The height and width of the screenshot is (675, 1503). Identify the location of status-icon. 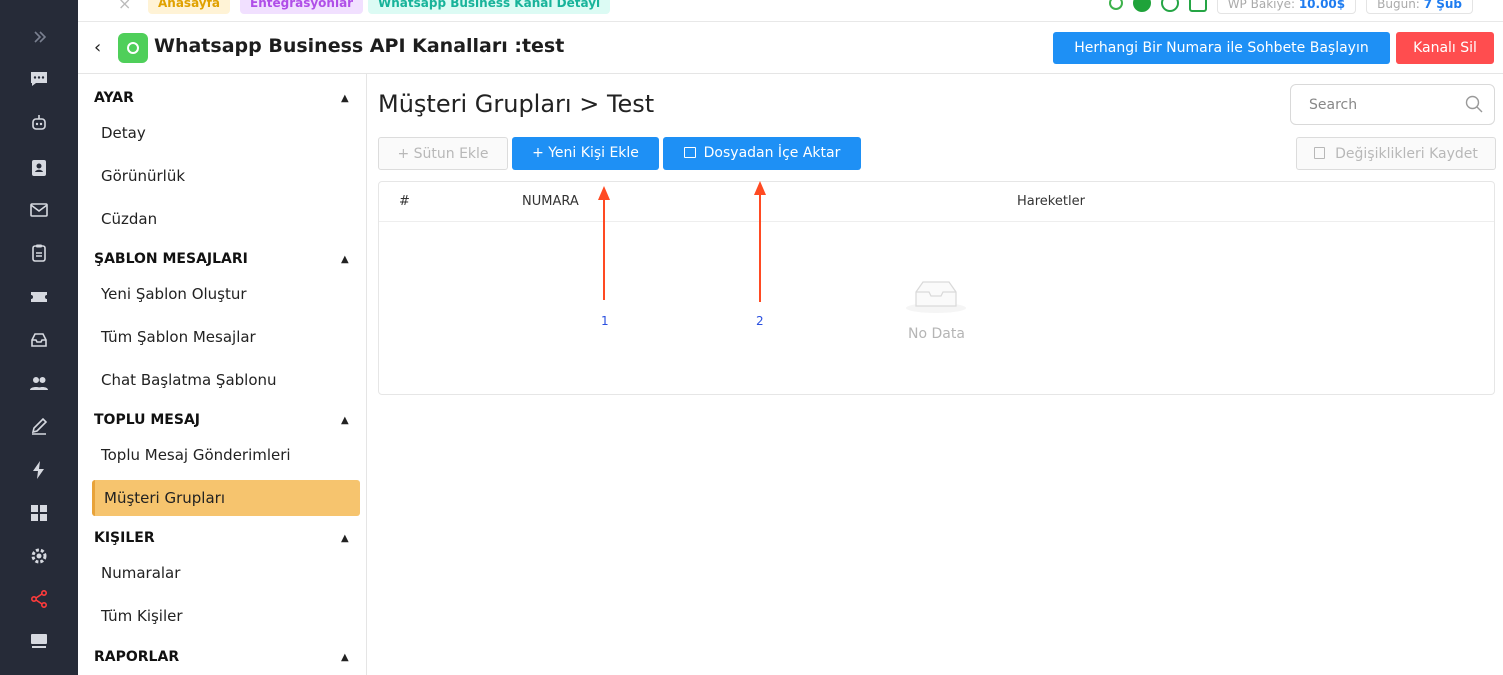
(1141, 6).